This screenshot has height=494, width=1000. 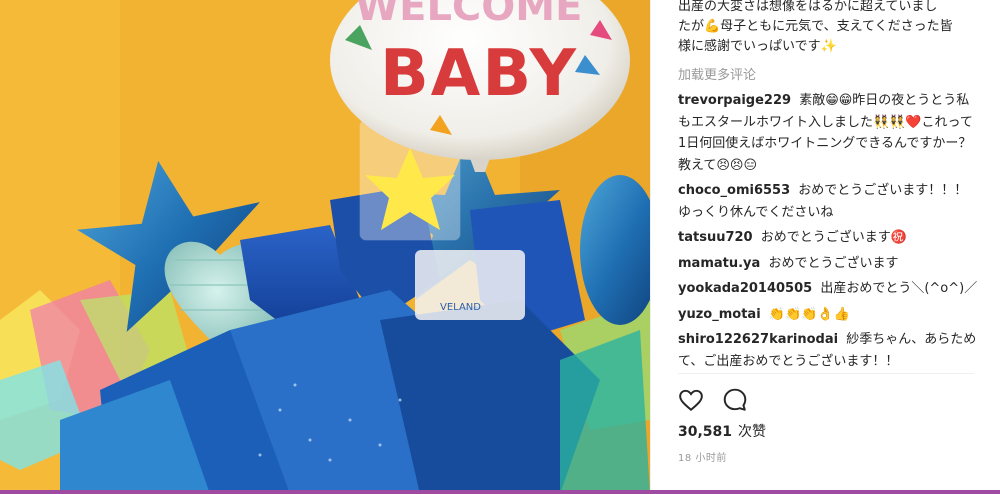 What do you see at coordinates (500, 492) in the screenshot?
I see `accent-bar` at bounding box center [500, 492].